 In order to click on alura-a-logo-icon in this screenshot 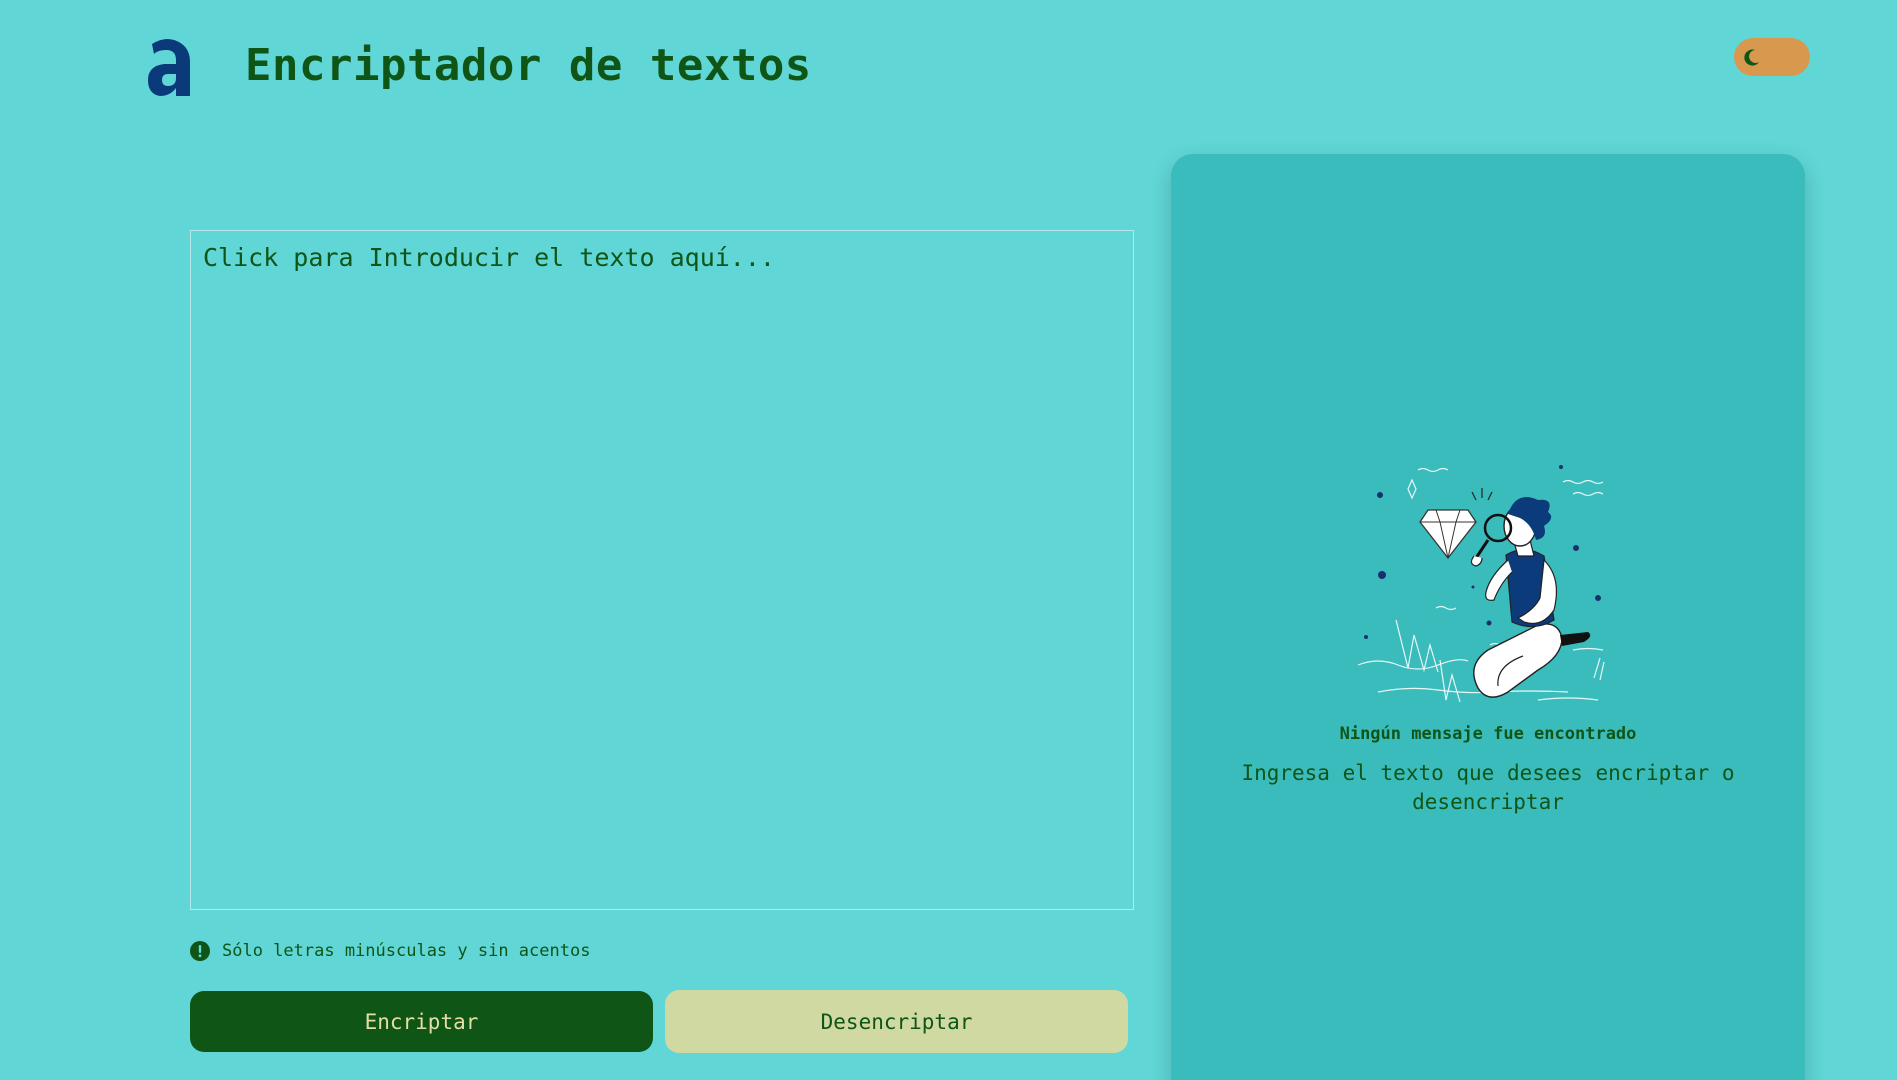, I will do `click(169, 67)`.